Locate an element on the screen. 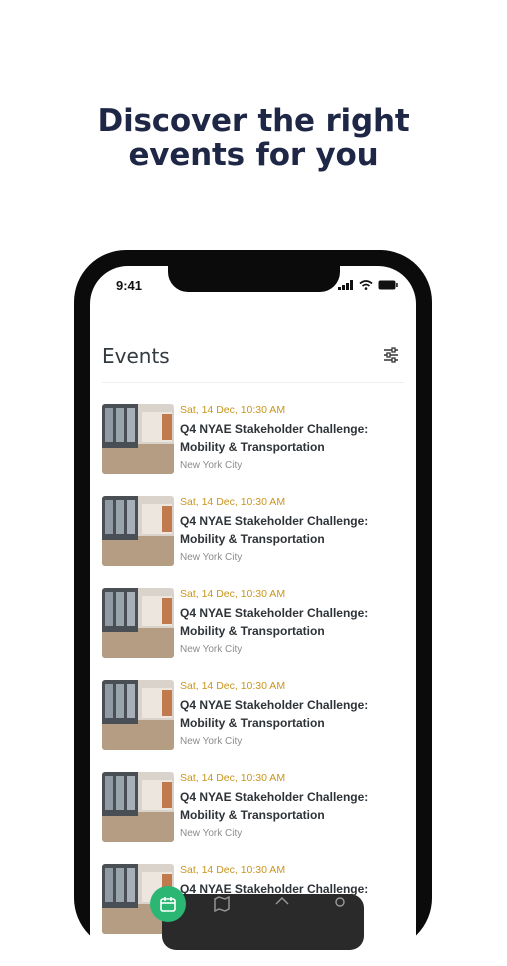 The height and width of the screenshot is (966, 507). headline-line-2: events for you is located at coordinates (253, 155).